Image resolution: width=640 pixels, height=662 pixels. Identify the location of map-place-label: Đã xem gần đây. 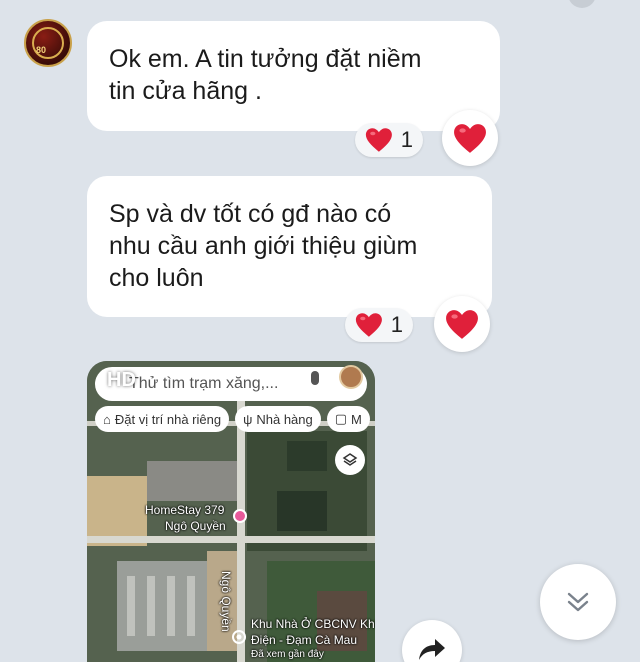
(287, 654).